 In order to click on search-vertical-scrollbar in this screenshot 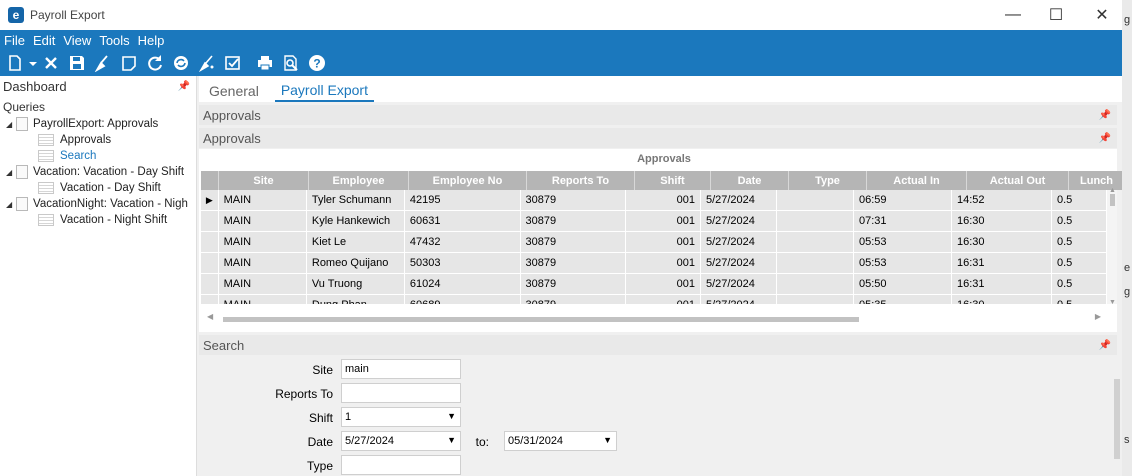, I will do `click(1117, 419)`.